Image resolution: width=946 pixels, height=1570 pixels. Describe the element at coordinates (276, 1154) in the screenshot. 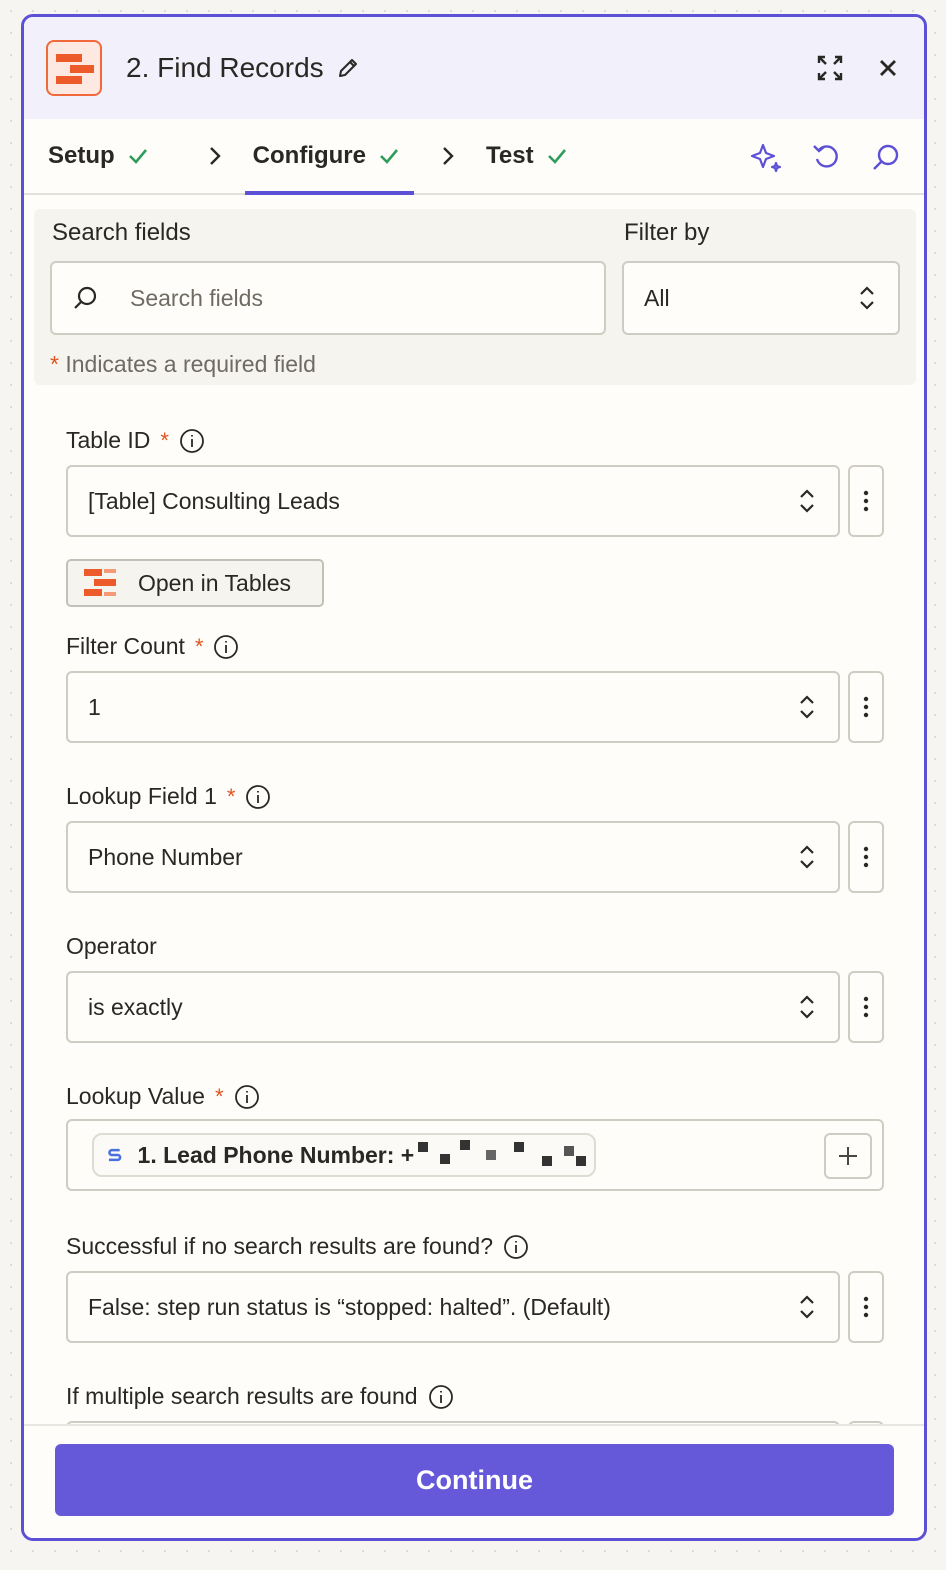

I see `mapped-field-text: 1. Lead Phone Number: +` at that location.